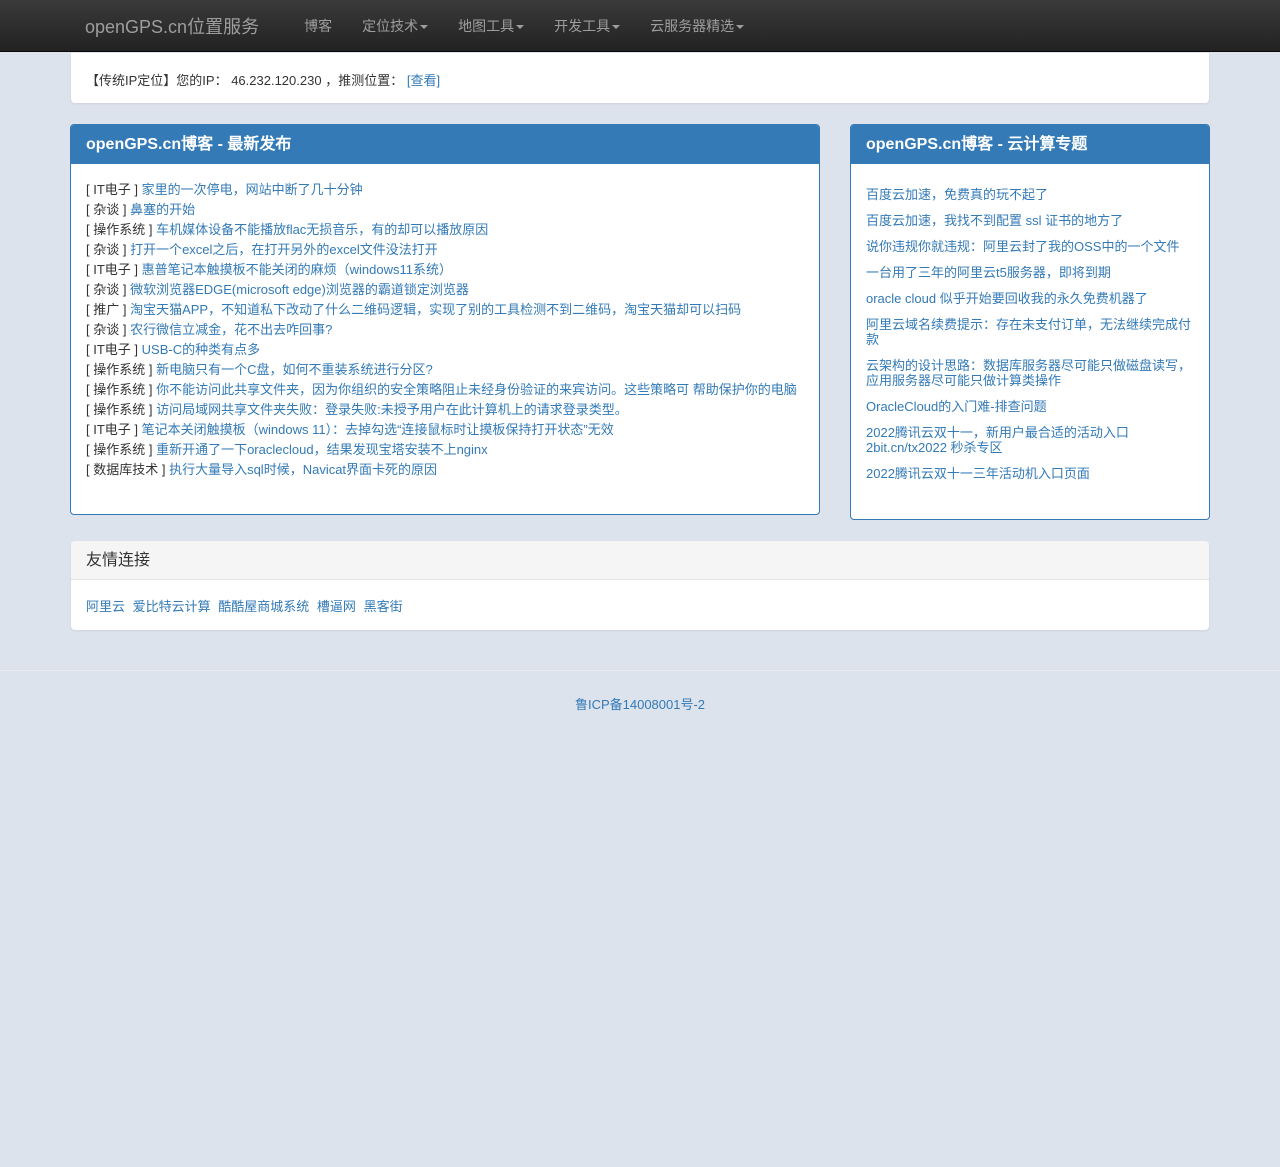 Image resolution: width=1280 pixels, height=1167 pixels. Describe the element at coordinates (994, 220) in the screenshot. I see `cloud-post-link: 百度云加速，我找不到配置 ssl 证书的地方了` at that location.